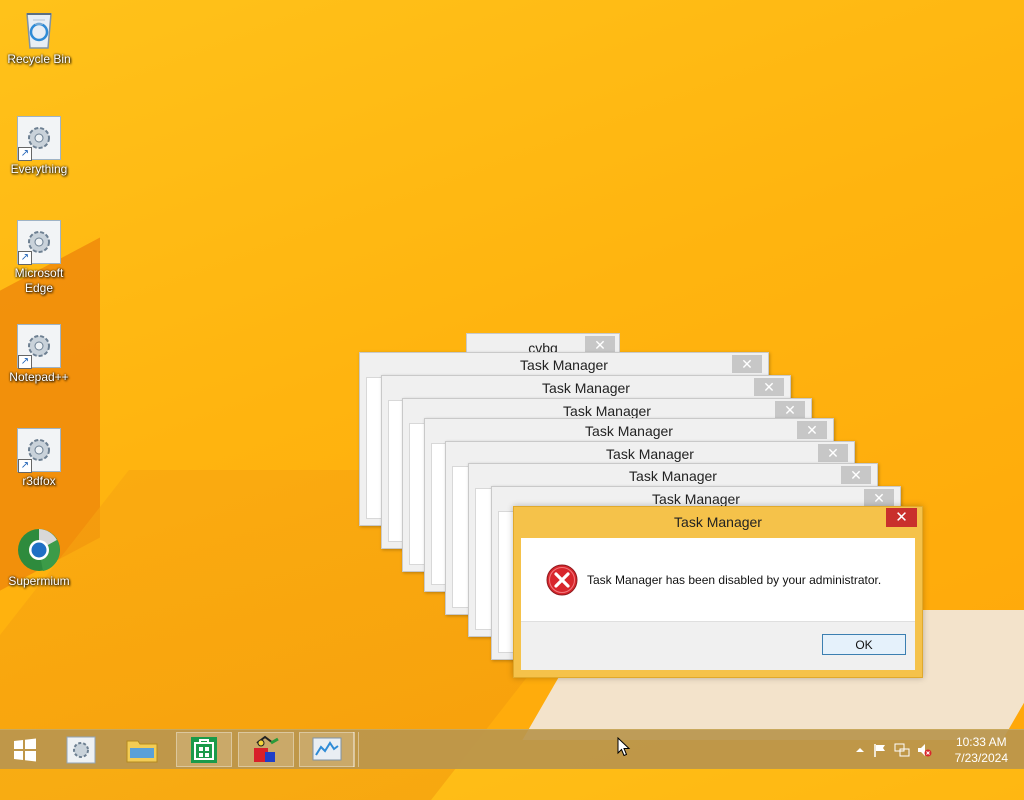  Describe the element at coordinates (356, 749) in the screenshot. I see `taskbar-divider` at that location.